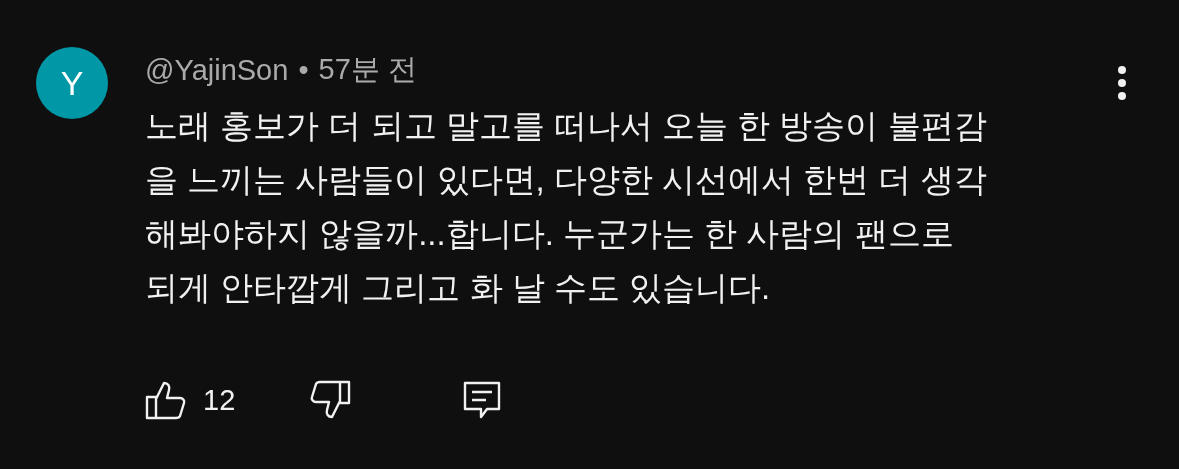  Describe the element at coordinates (367, 70) in the screenshot. I see `timestamp: 57분 전` at that location.